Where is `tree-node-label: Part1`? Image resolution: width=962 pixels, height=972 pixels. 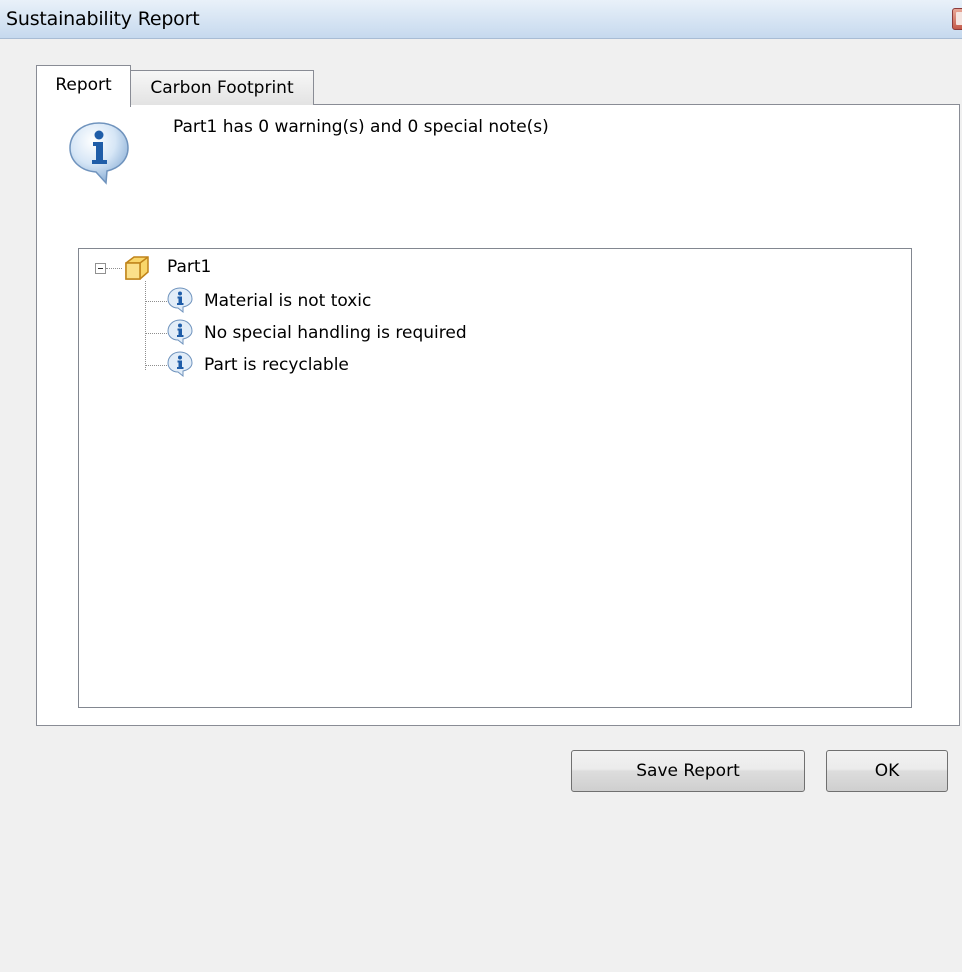 tree-node-label: Part1 is located at coordinates (189, 267).